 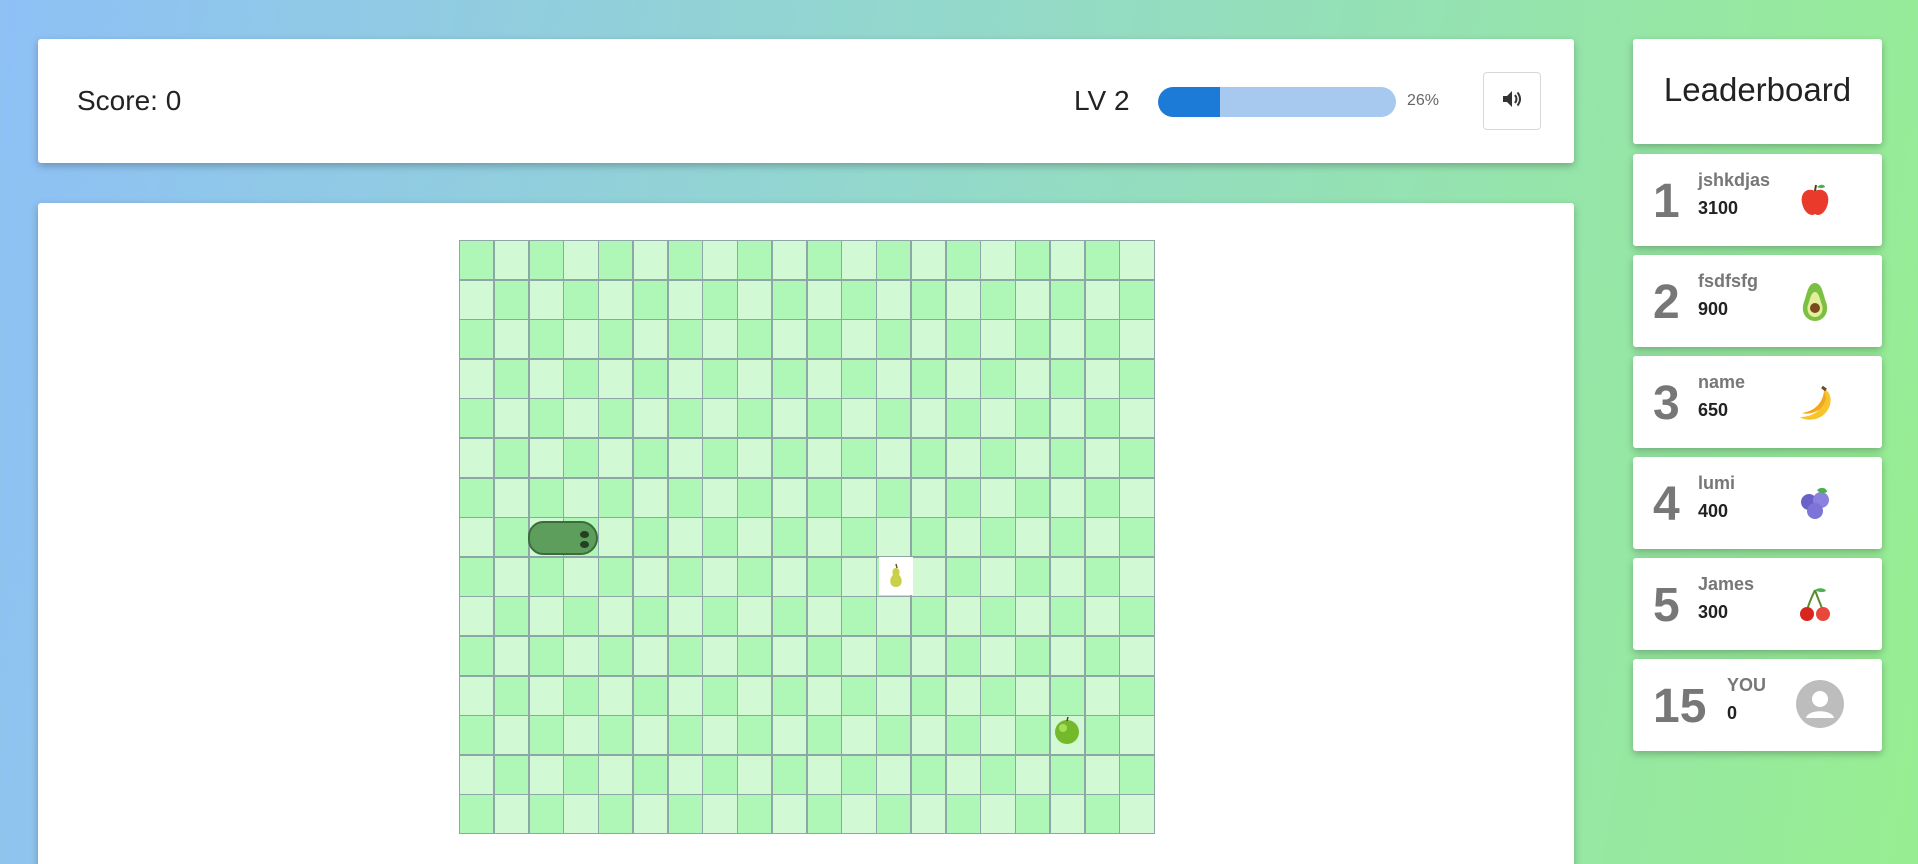 What do you see at coordinates (1815, 302) in the screenshot?
I see `avocado-icon` at bounding box center [1815, 302].